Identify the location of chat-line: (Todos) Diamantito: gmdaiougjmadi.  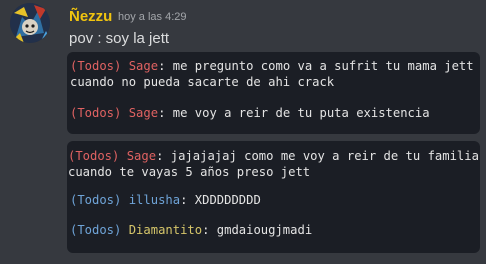
(191, 230).